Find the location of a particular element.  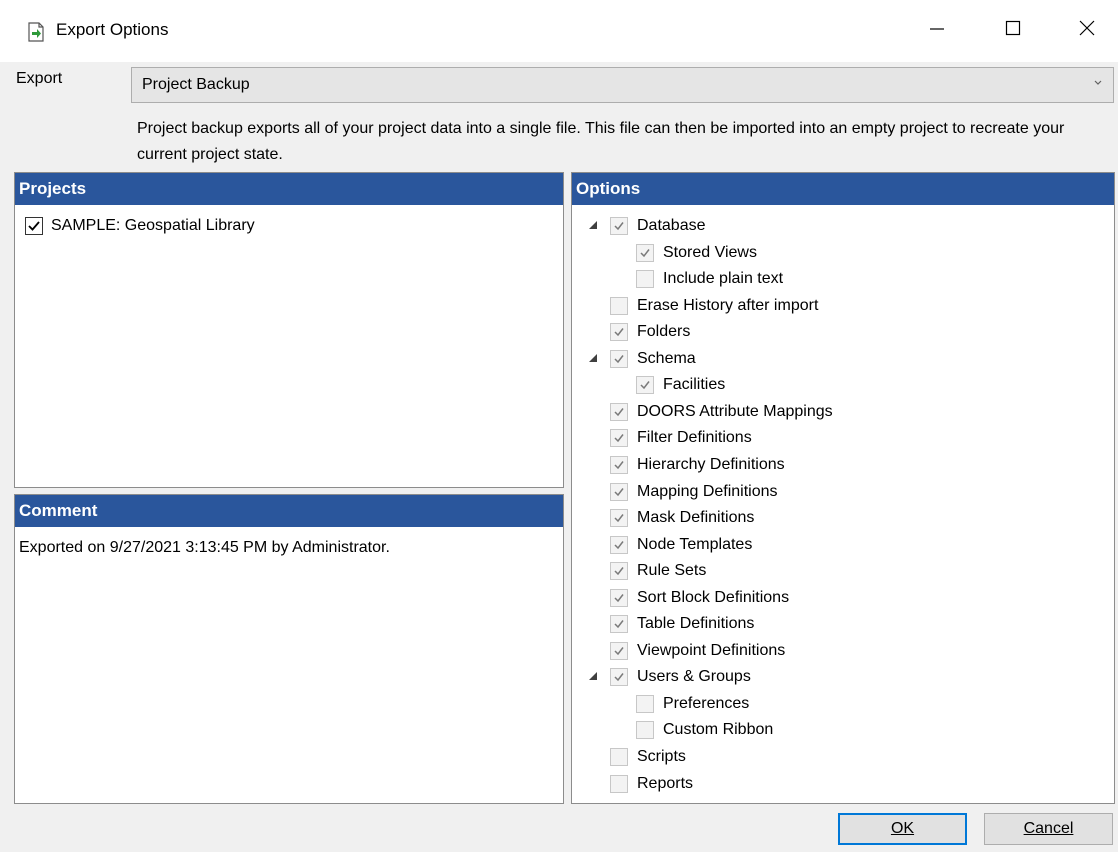

option-item: Preferences is located at coordinates (692, 704).